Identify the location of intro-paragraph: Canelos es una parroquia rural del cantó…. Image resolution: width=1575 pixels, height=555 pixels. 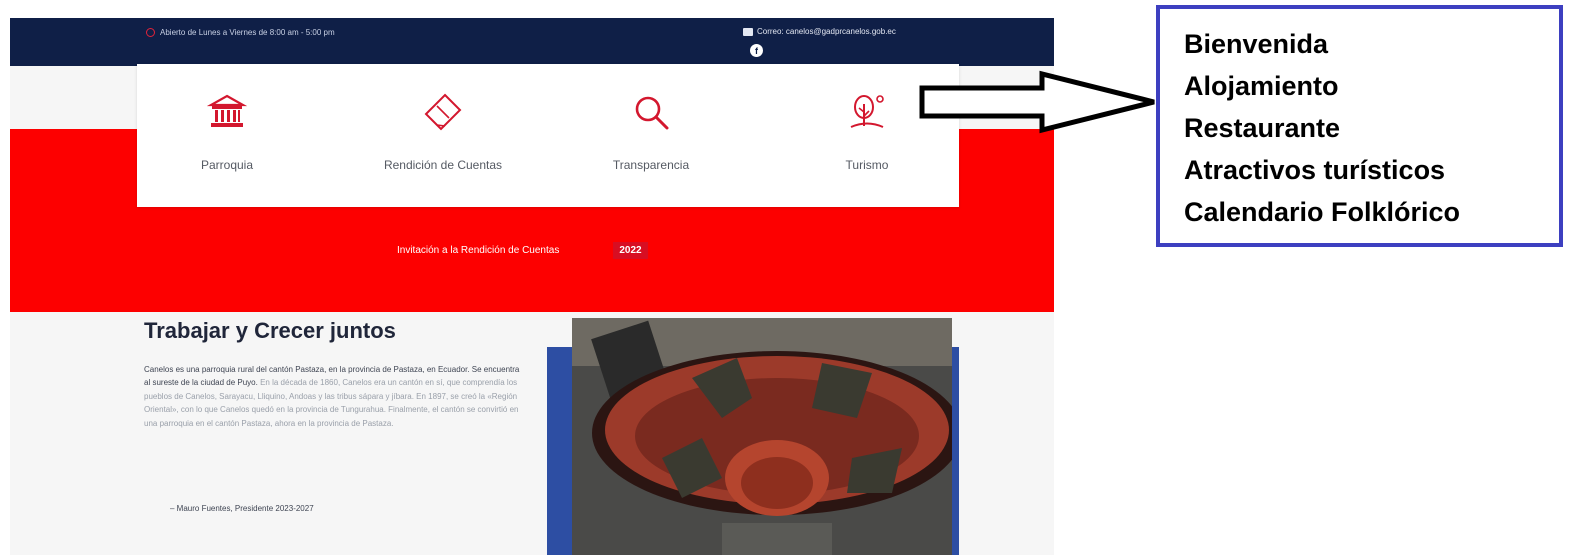
(333, 396).